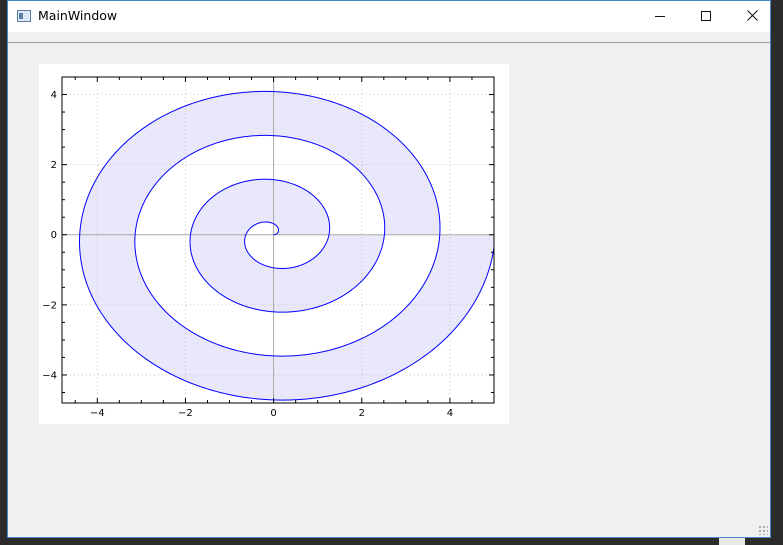 The image size is (783, 545). What do you see at coordinates (54, 165) in the screenshot?
I see `y-tick-label: 2` at bounding box center [54, 165].